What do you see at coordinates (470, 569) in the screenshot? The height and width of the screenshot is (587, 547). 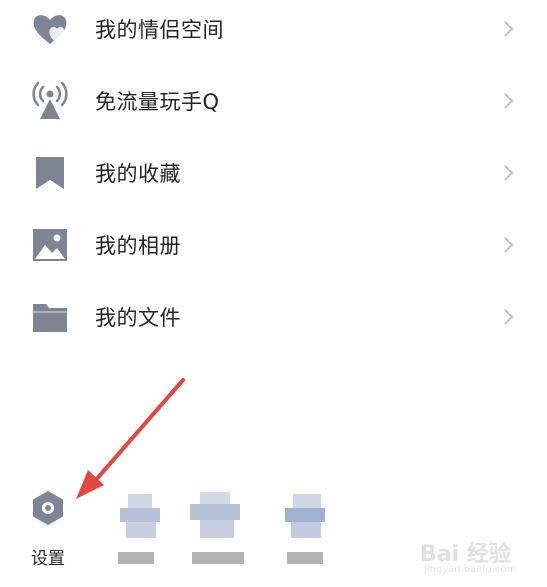 I see `watermark-sub: jingyan.baidu.com` at bounding box center [470, 569].